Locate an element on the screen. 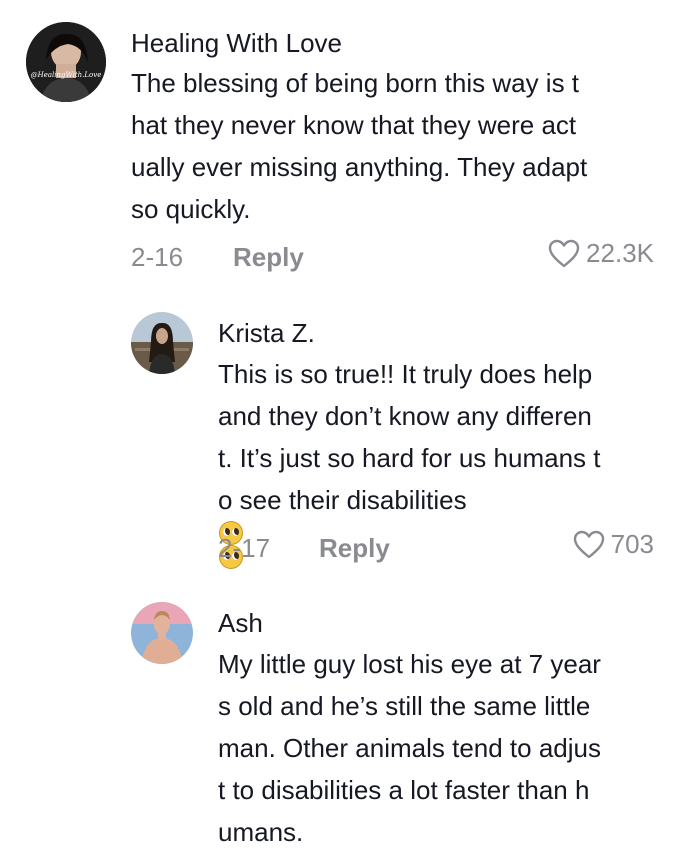 The height and width of the screenshot is (858, 692). comment-text-line: s old and he’s still the same little is located at coordinates (404, 706).